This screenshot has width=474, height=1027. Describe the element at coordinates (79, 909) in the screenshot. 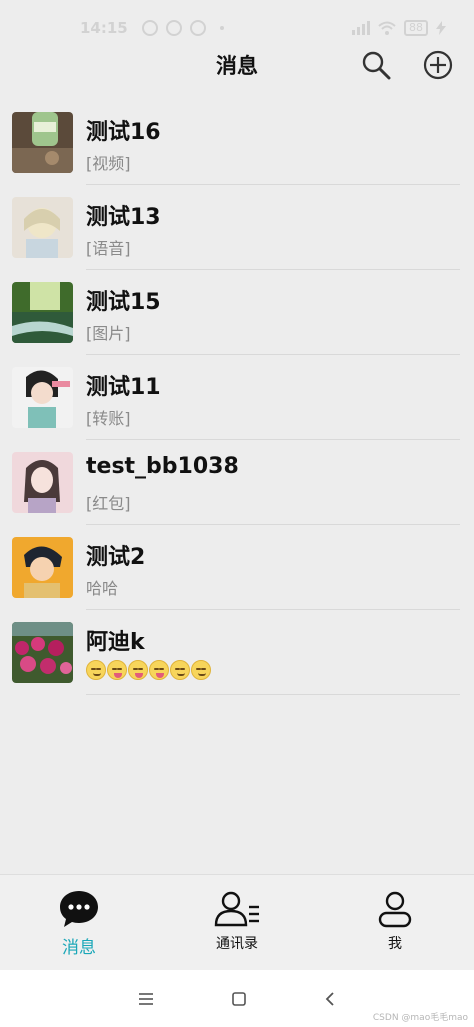

I see `chat-bubble-icon` at that location.